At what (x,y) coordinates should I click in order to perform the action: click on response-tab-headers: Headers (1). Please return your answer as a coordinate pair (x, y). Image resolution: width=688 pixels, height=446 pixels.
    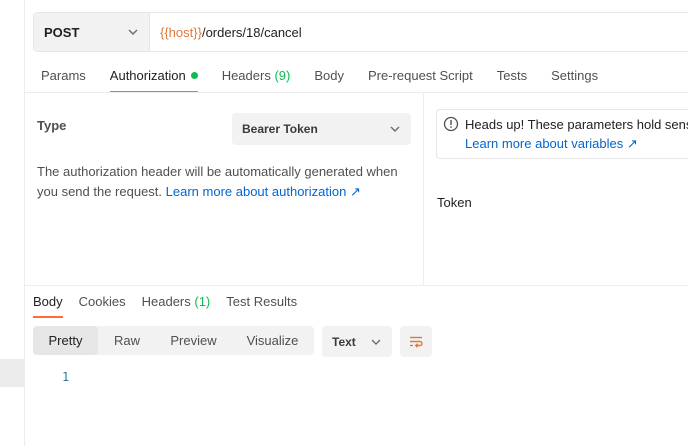
    Looking at the image, I should click on (176, 304).